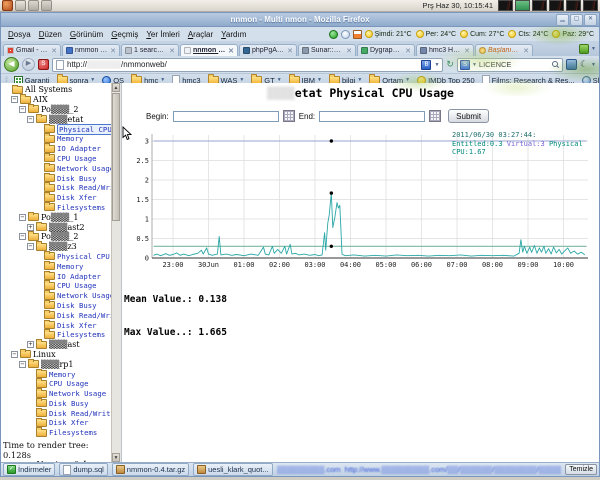 This screenshot has width=600, height=480. What do you see at coordinates (33, 5) in the screenshot?
I see `panel-app-icon` at bounding box center [33, 5].